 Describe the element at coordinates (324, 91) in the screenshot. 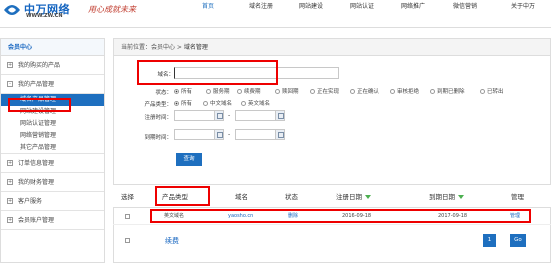

I see `status-option-implementing: 正在实现` at that location.